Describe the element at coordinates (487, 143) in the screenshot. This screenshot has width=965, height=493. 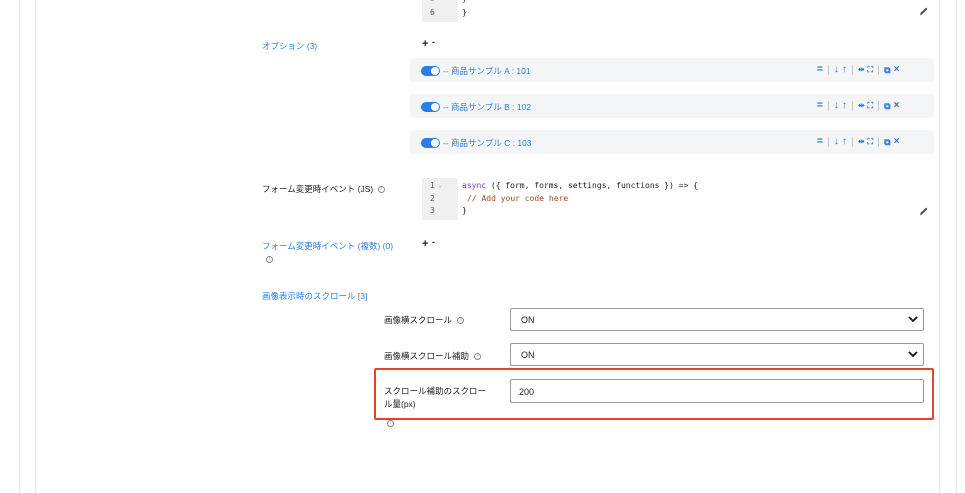
I see `option-label: -- 商品サンプル C : 103` at that location.